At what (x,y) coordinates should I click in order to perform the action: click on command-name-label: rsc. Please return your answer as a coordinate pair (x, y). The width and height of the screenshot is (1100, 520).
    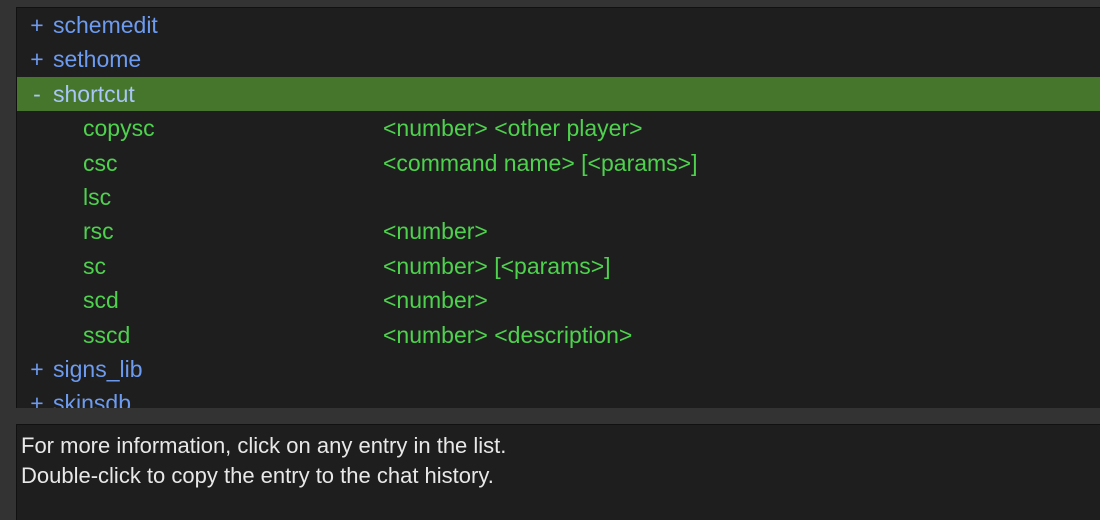
    Looking at the image, I should click on (98, 231).